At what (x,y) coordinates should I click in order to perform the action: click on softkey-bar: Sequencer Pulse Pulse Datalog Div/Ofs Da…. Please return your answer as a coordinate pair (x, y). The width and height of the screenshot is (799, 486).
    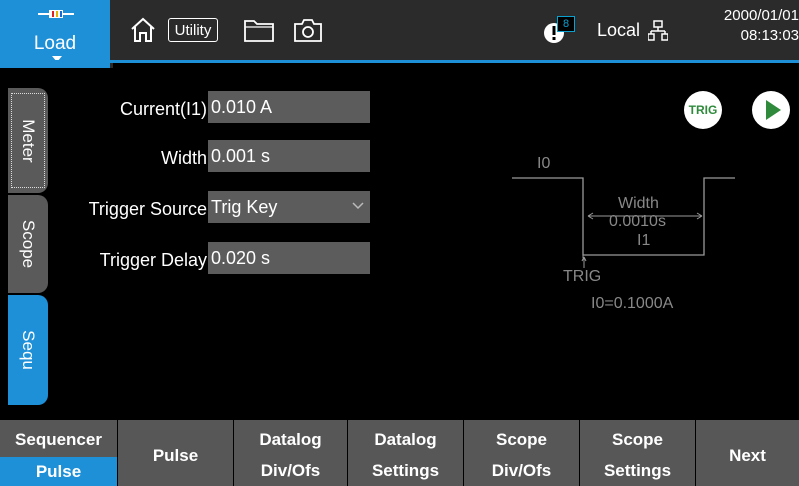
    Looking at the image, I should click on (399, 453).